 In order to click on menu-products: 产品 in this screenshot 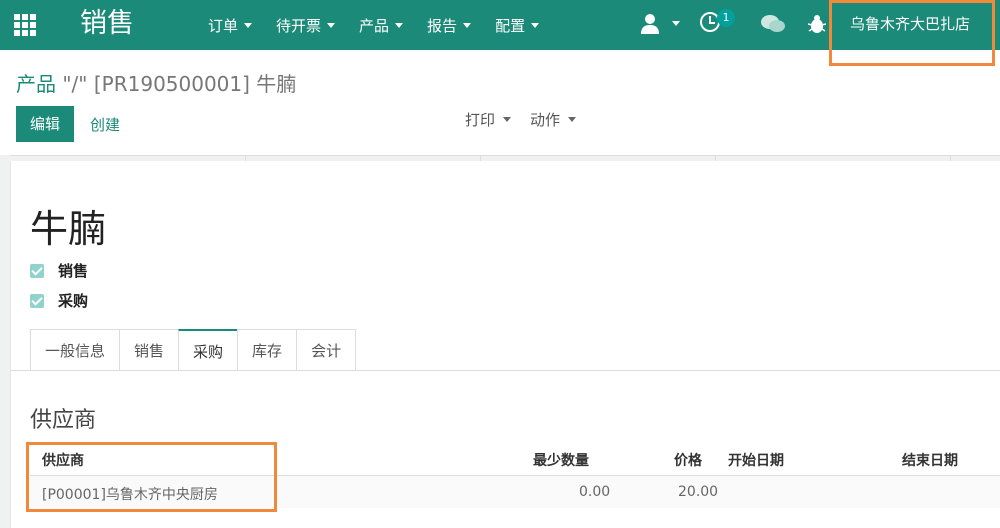, I will do `click(381, 25)`.